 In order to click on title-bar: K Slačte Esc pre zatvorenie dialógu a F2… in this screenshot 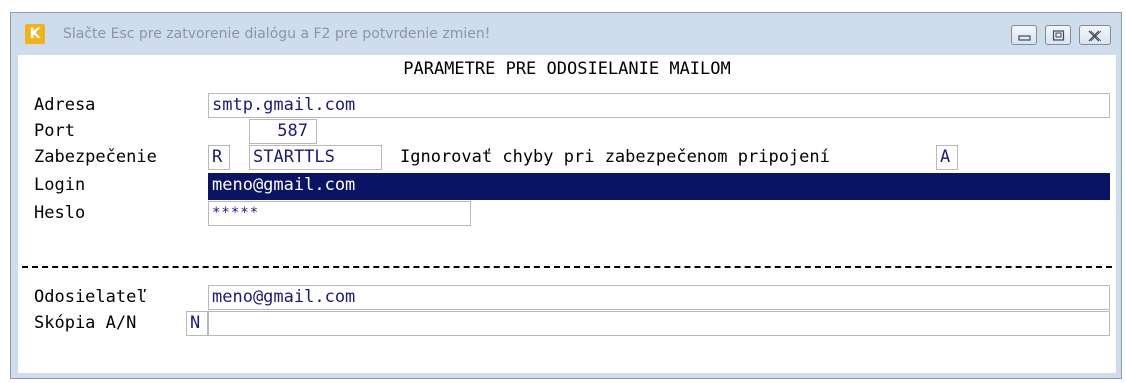, I will do `click(566, 34)`.